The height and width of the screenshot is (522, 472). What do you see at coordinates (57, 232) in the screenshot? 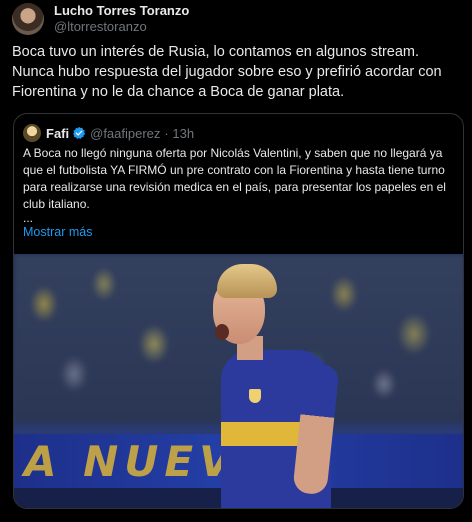
I see `show-more-link: Mostrar más` at bounding box center [57, 232].